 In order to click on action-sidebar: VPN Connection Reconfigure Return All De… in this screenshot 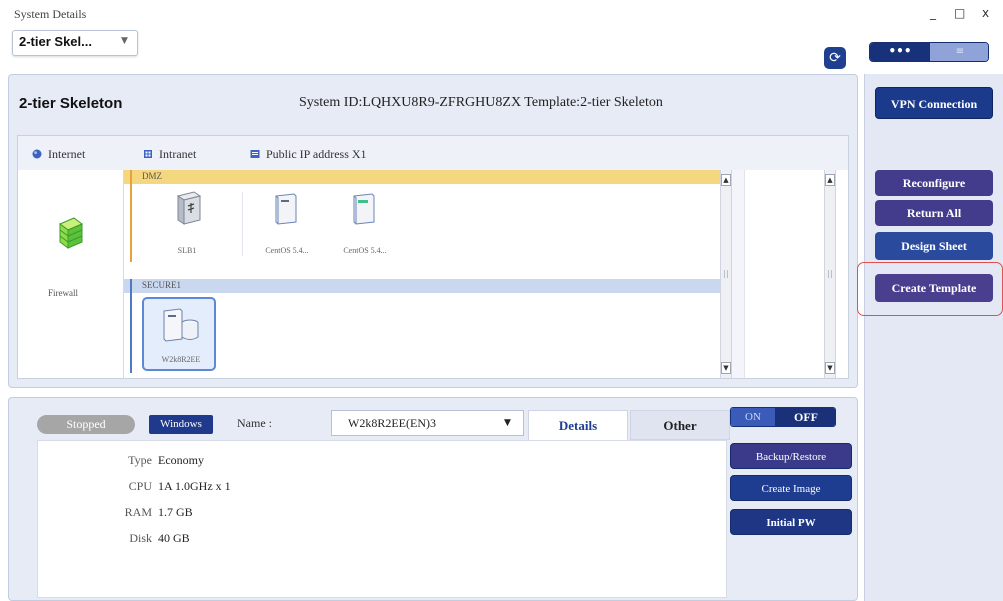, I will do `click(933, 337)`.